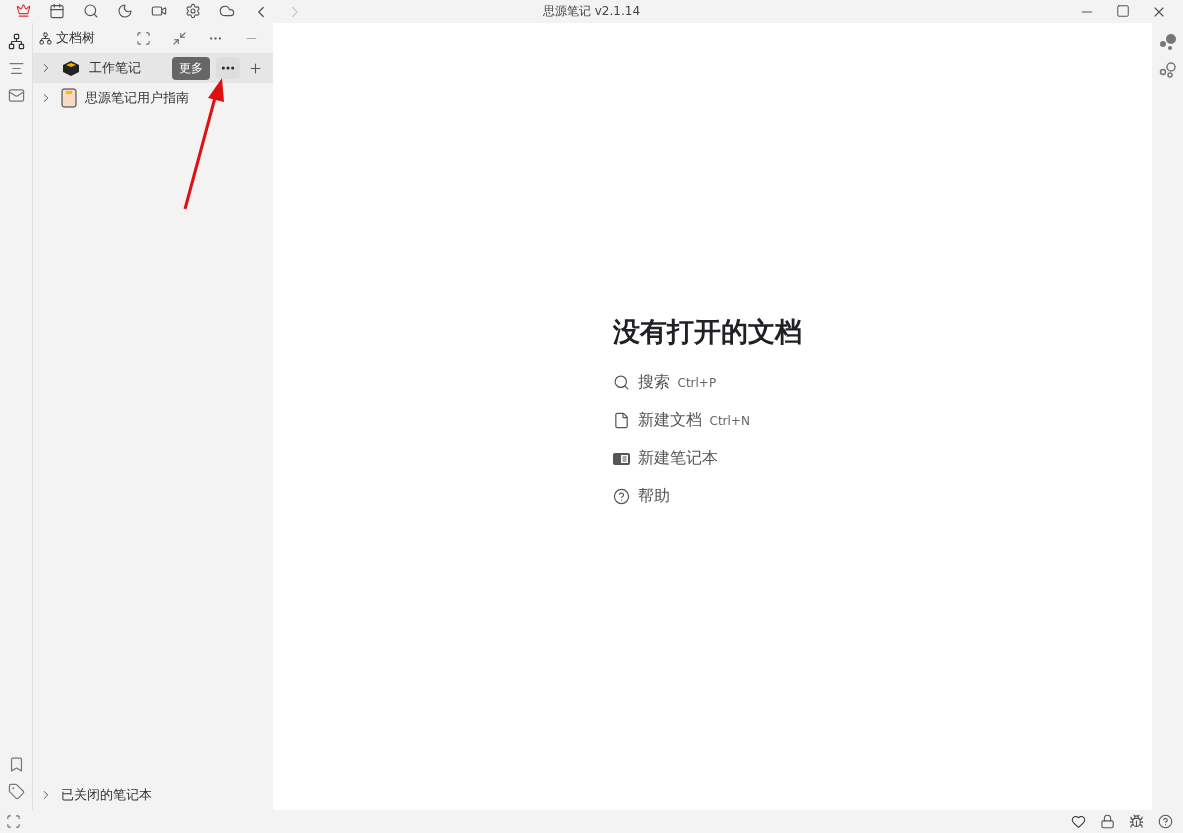 The image size is (1183, 833). I want to click on lock-icon, so click(1107, 821).